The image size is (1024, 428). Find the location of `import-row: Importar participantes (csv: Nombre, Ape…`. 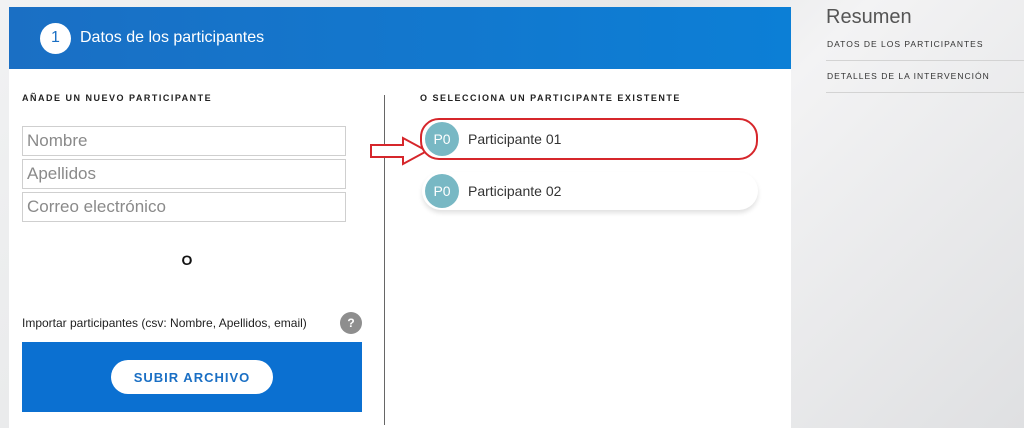

import-row: Importar participantes (csv: Nombre, Ape… is located at coordinates (192, 323).